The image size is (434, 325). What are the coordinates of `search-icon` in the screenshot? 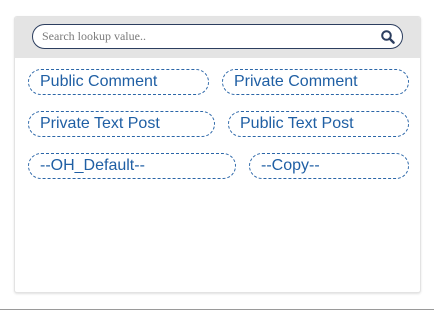 It's located at (388, 37).